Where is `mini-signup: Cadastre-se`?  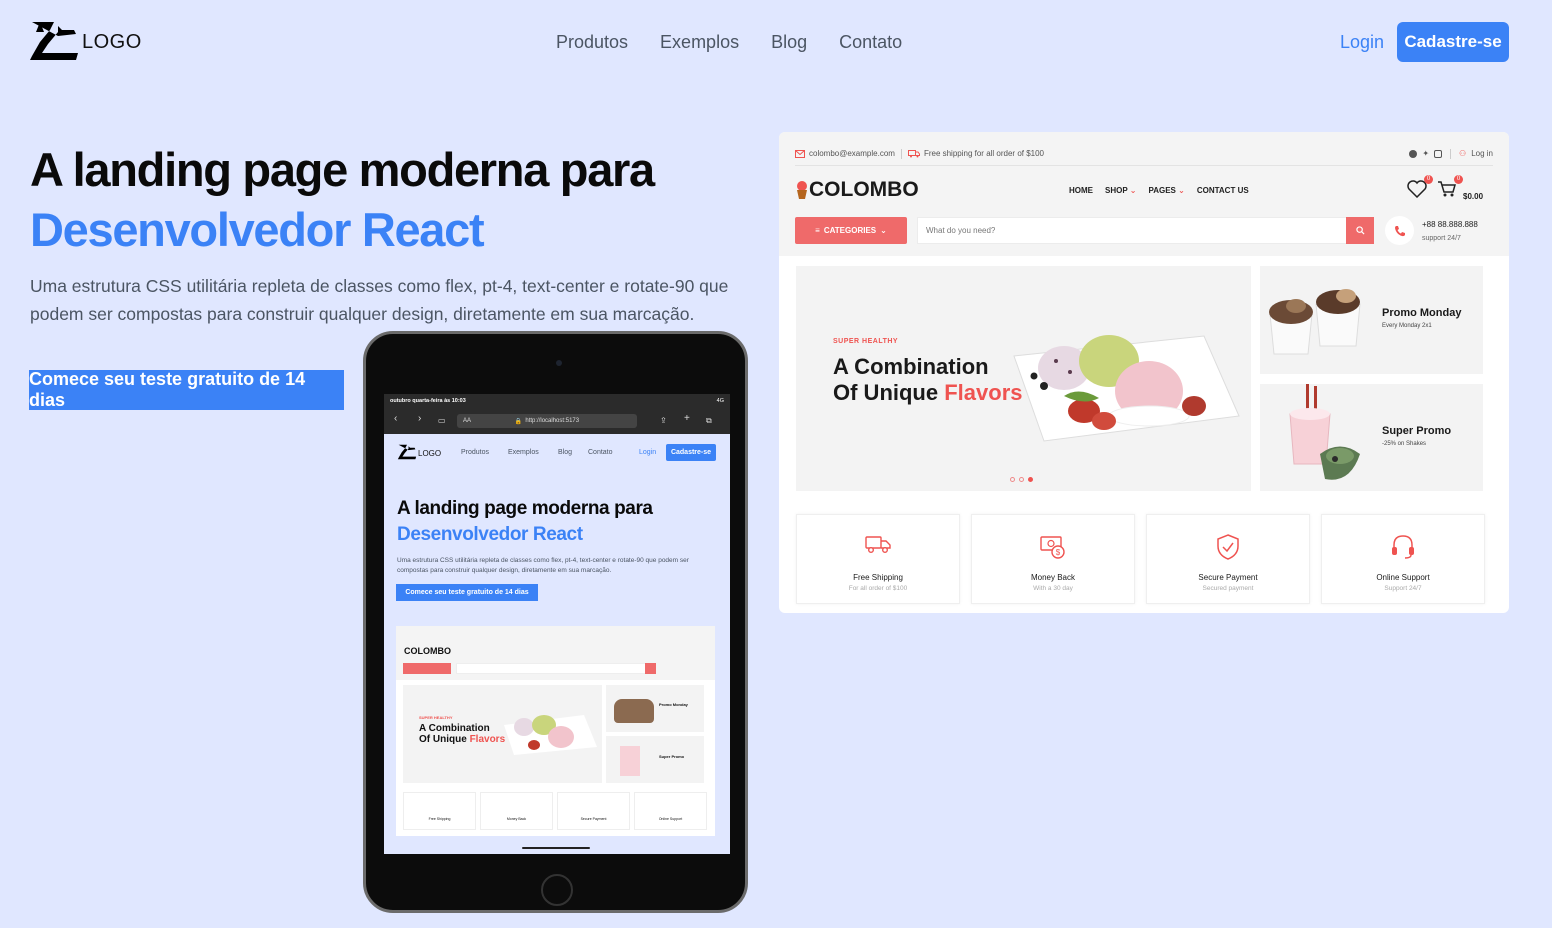
mini-signup: Cadastre-se is located at coordinates (691, 452).